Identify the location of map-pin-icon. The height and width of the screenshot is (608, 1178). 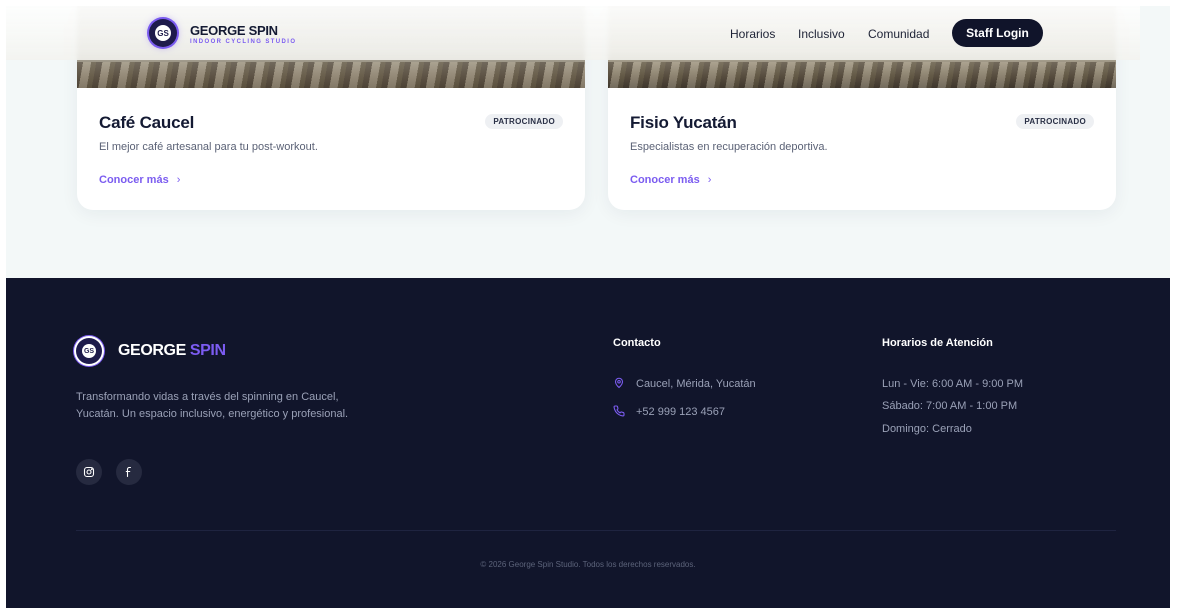
(619, 383).